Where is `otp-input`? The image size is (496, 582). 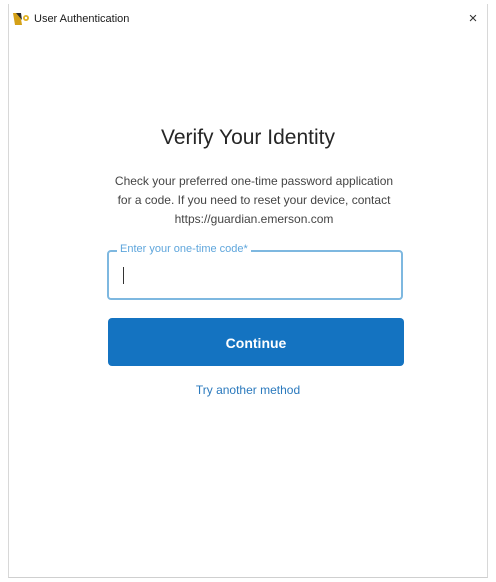
otp-input is located at coordinates (255, 276).